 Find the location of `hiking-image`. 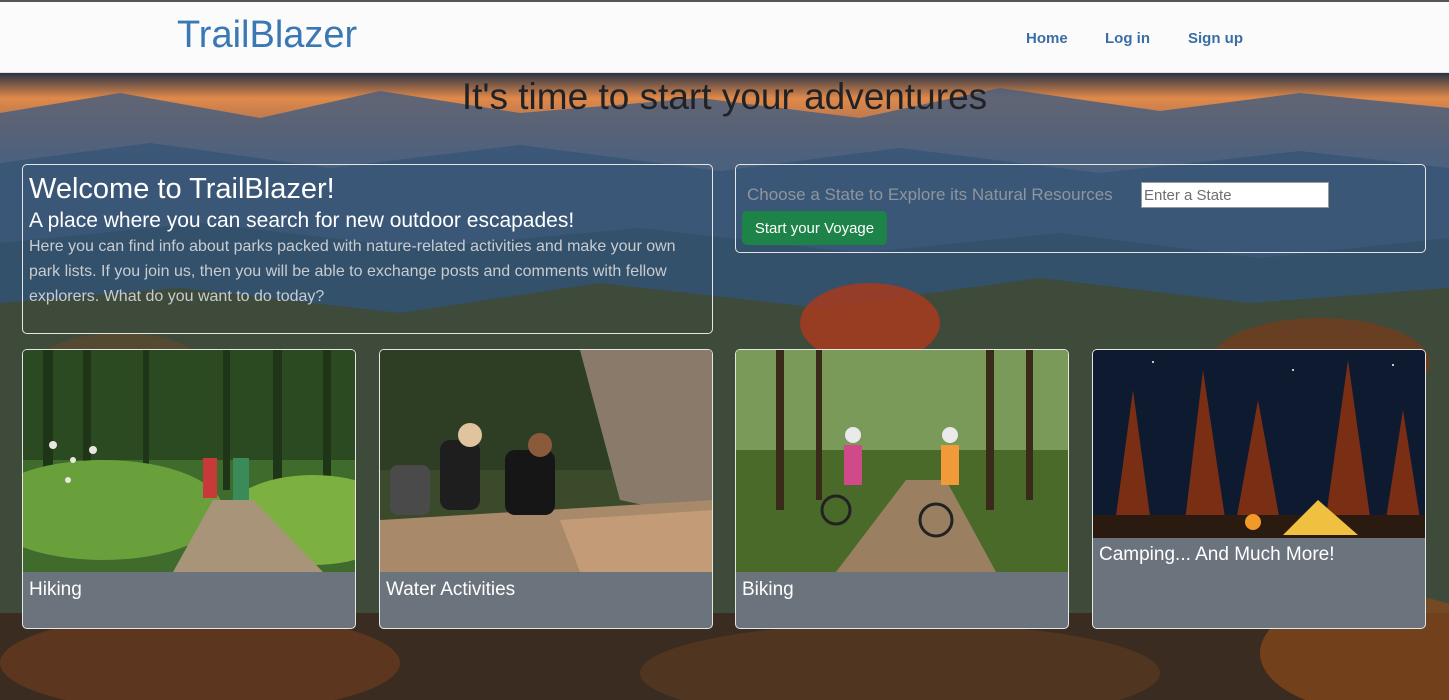

hiking-image is located at coordinates (189, 461).